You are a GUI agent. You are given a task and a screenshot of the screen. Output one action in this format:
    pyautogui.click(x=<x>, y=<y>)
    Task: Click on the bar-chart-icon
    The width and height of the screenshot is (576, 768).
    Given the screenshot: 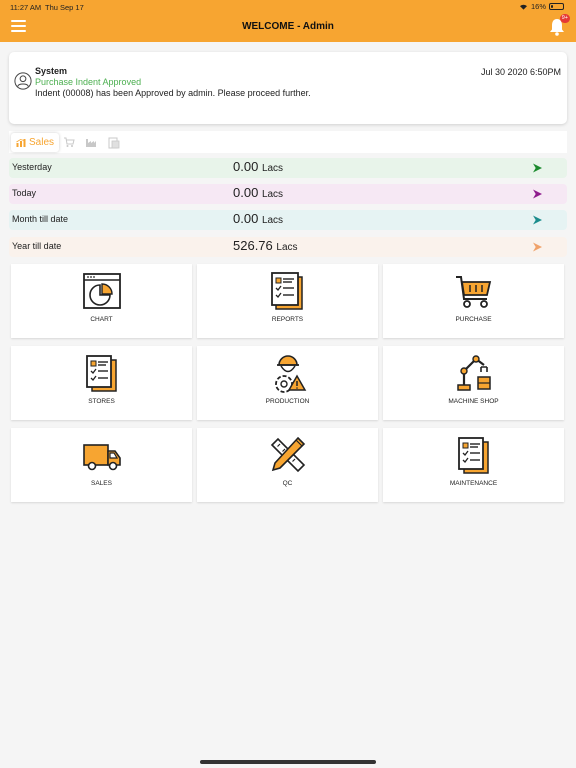 What is the action you would take?
    pyautogui.click(x=21, y=143)
    